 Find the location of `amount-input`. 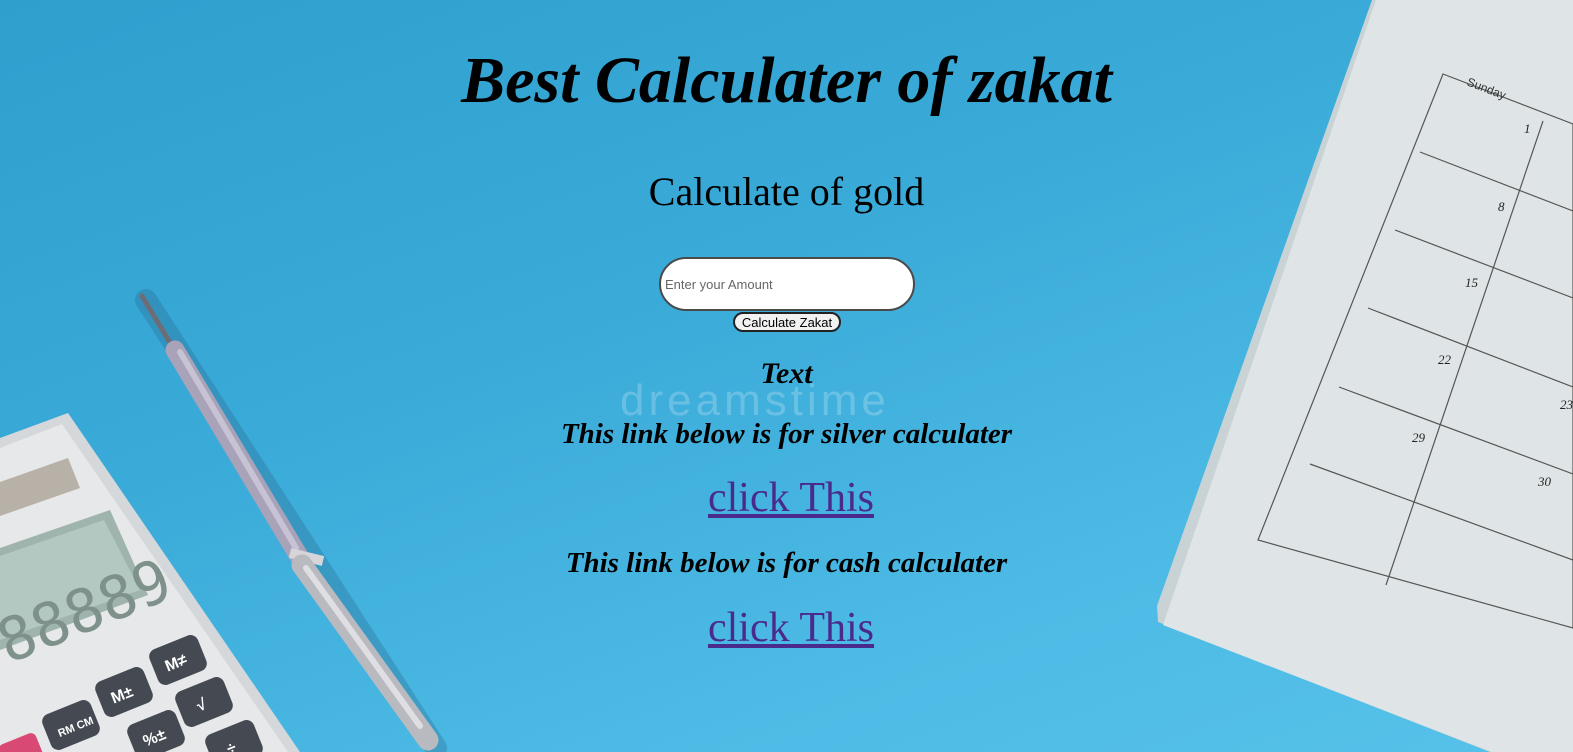

amount-input is located at coordinates (787, 284).